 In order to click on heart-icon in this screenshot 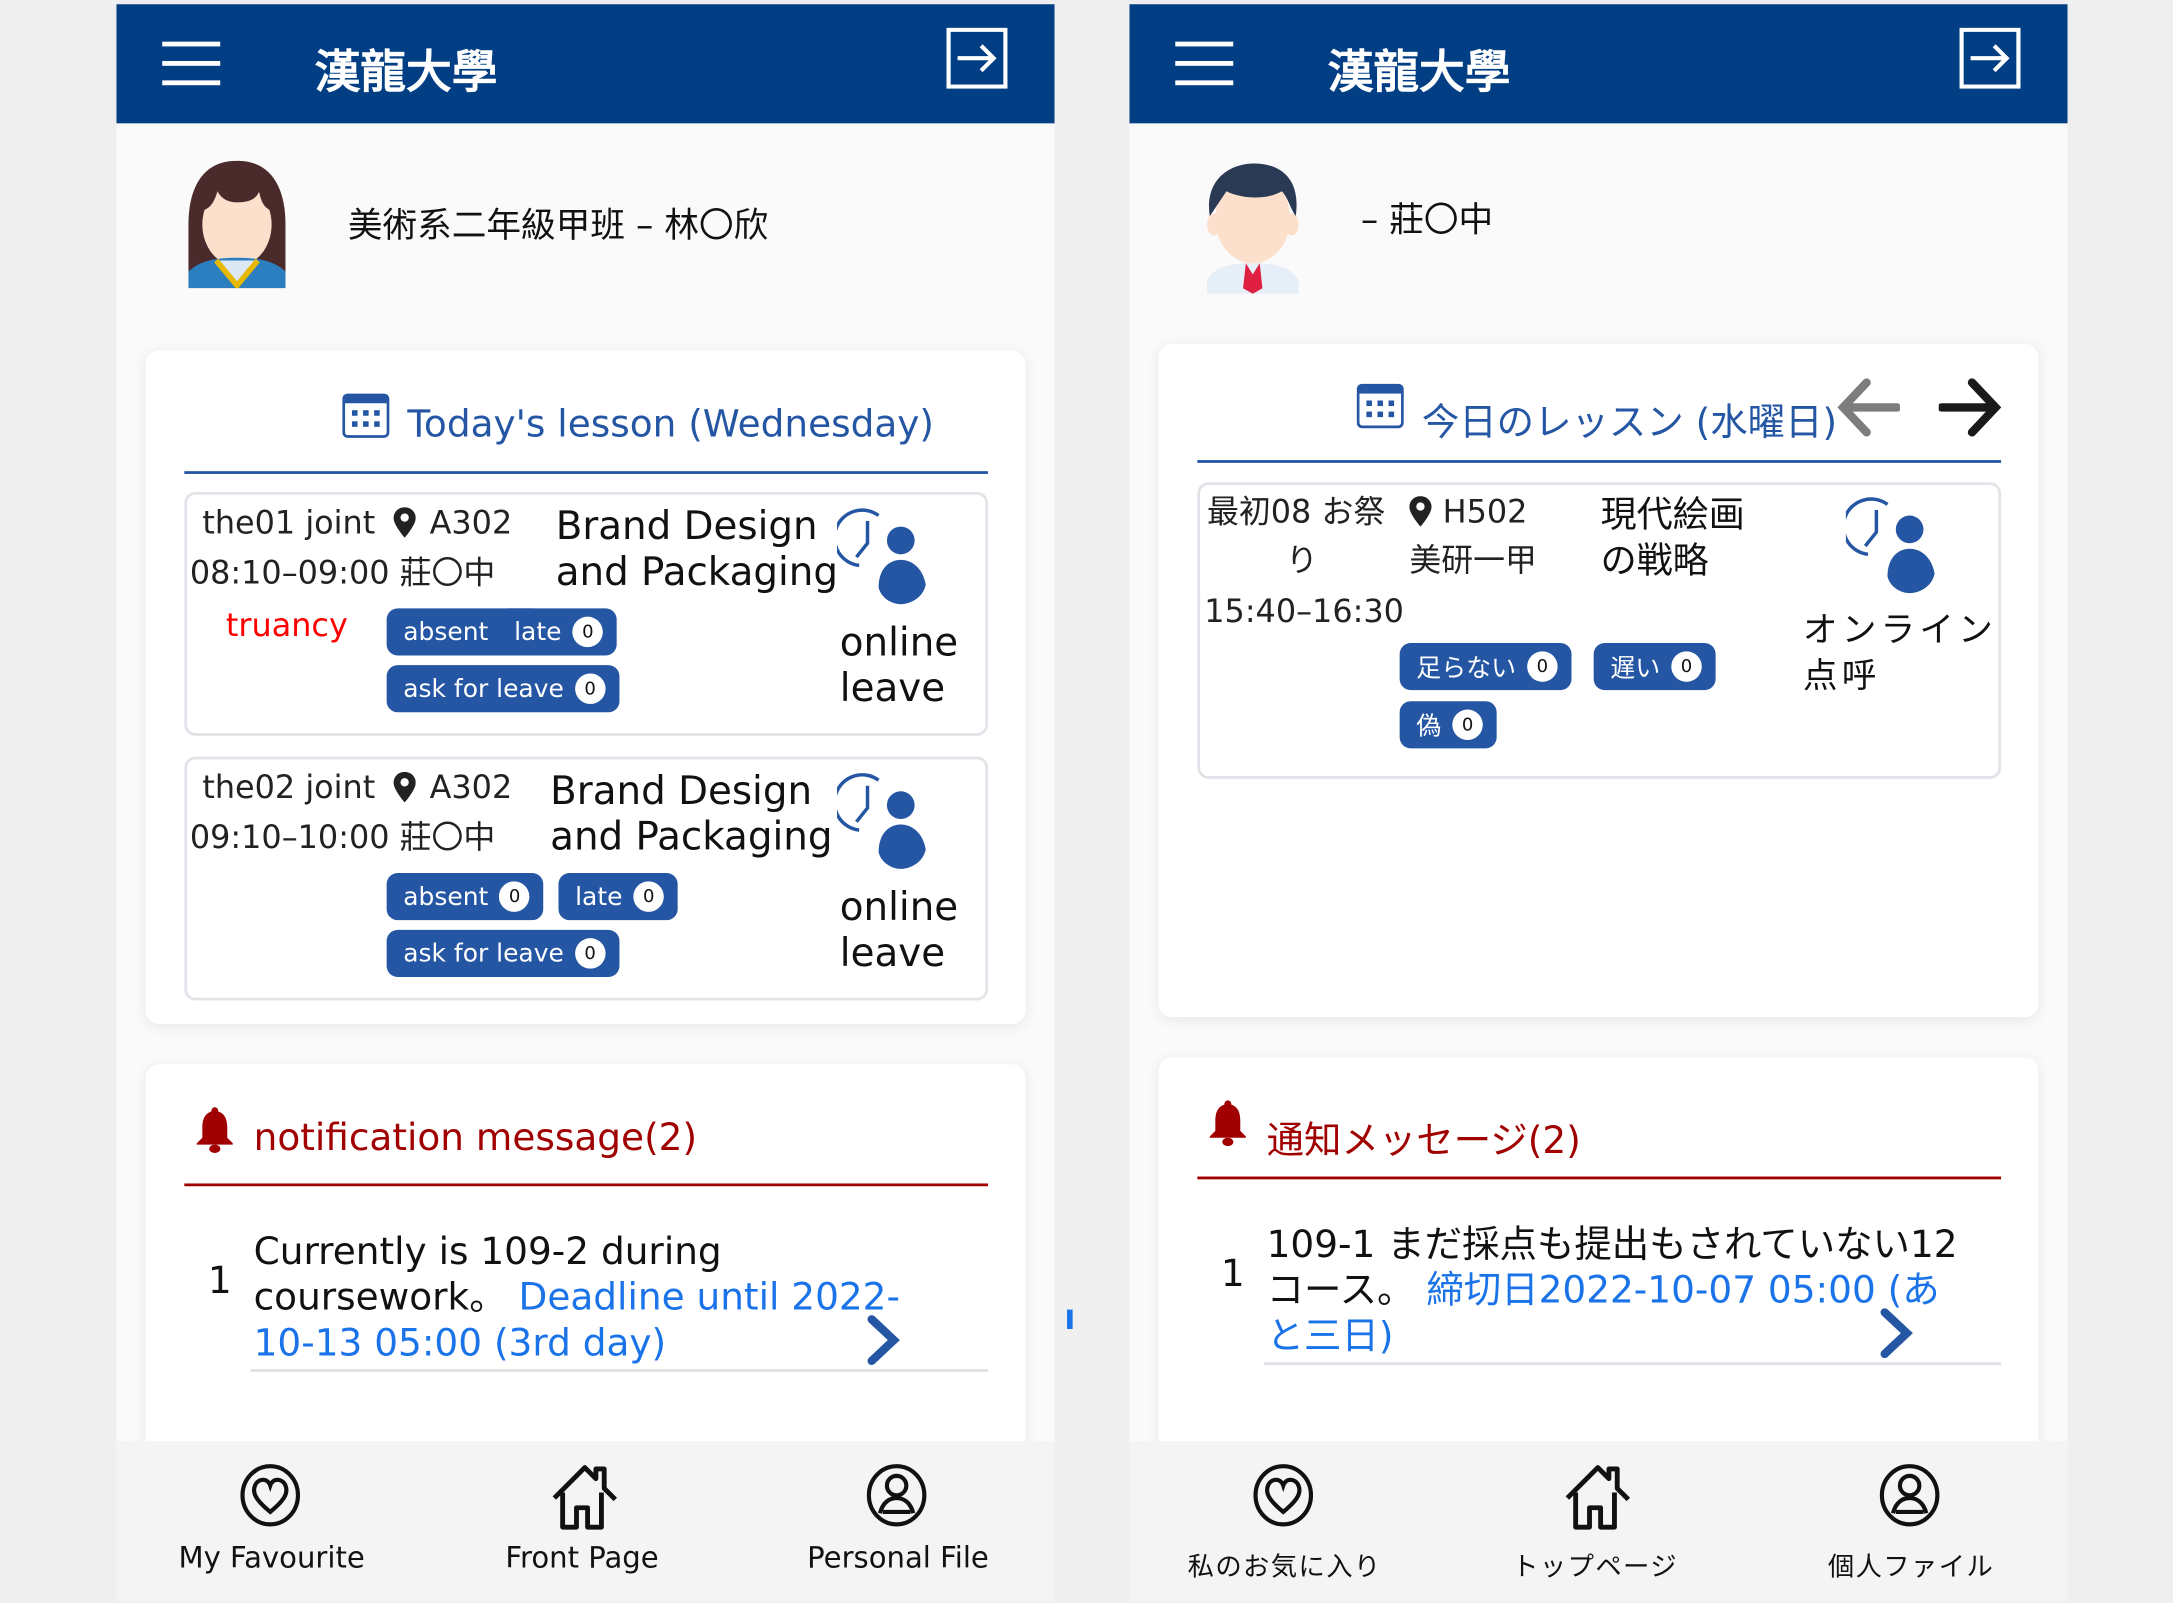, I will do `click(1283, 1498)`.